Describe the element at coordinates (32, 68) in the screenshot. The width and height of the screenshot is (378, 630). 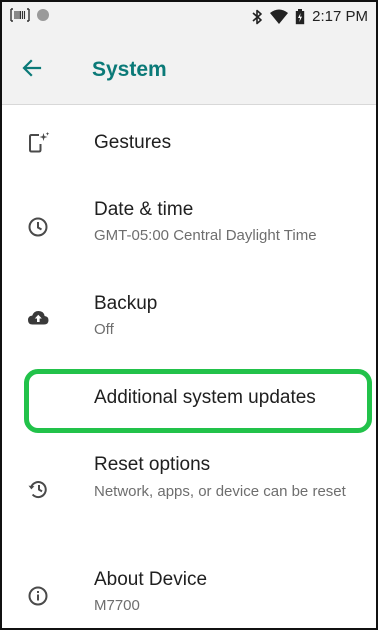
I see `back-arrow-icon` at that location.